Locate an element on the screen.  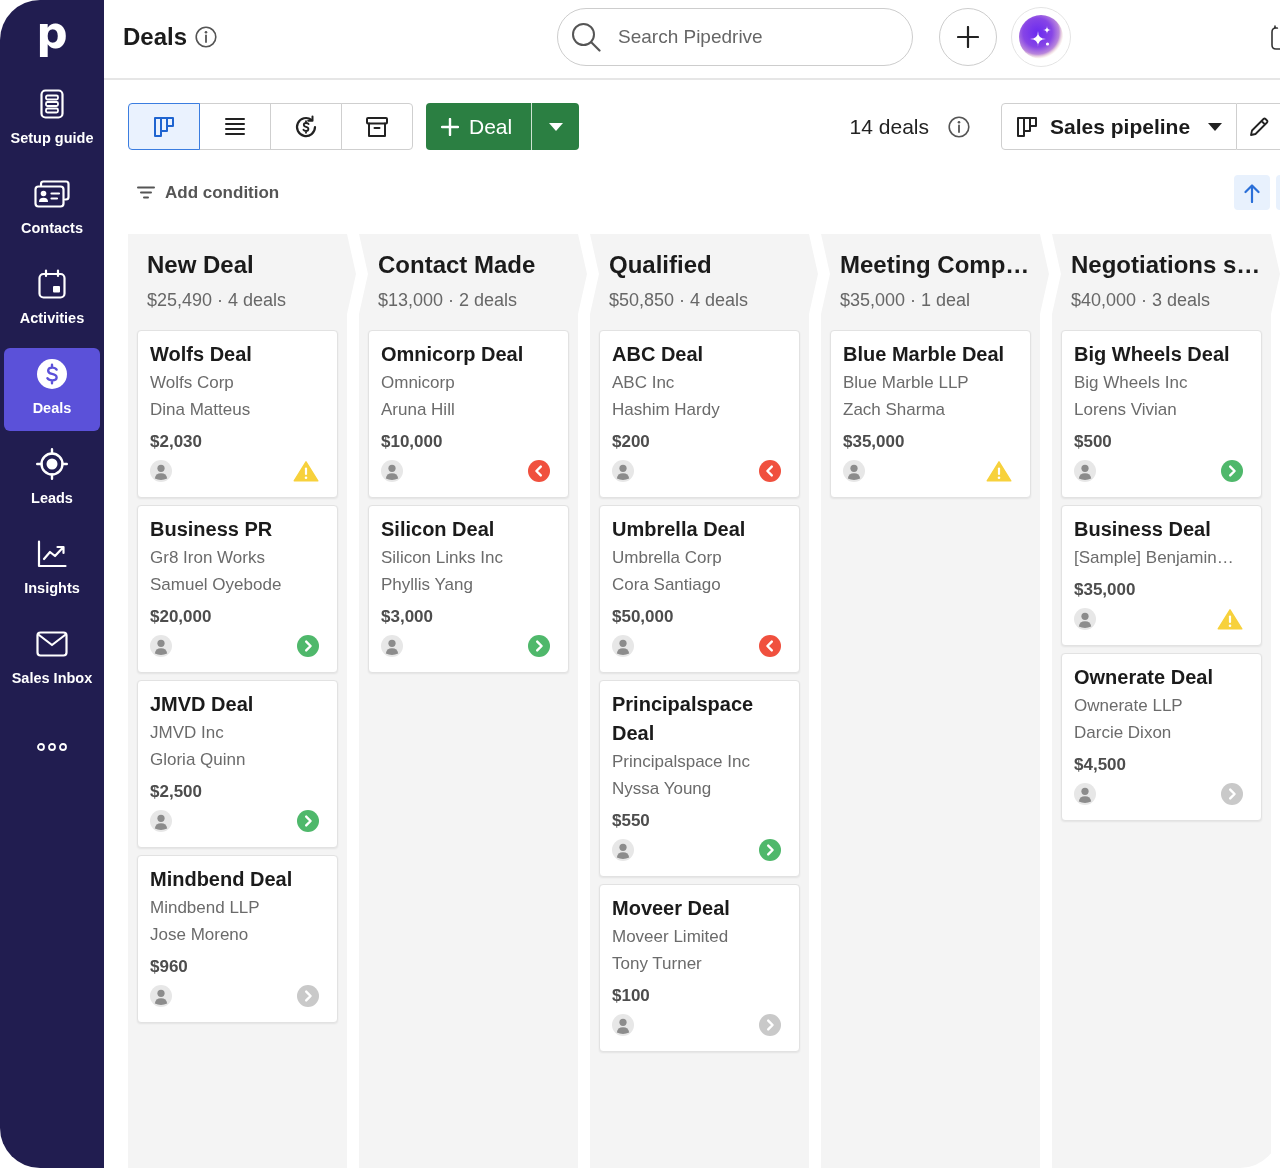
deal-card: JMVD Deal JMVD Inc Gloria Quinn $2,500 is located at coordinates (237, 764).